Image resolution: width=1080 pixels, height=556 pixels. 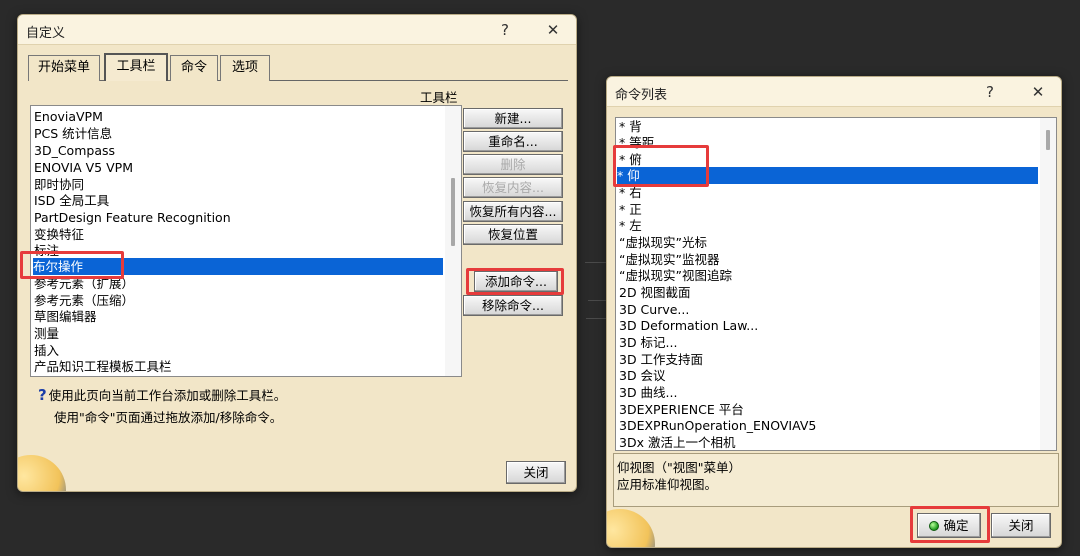 What do you see at coordinates (103, 366) in the screenshot?
I see `list-item: 产品知识工程模板工具栏` at bounding box center [103, 366].